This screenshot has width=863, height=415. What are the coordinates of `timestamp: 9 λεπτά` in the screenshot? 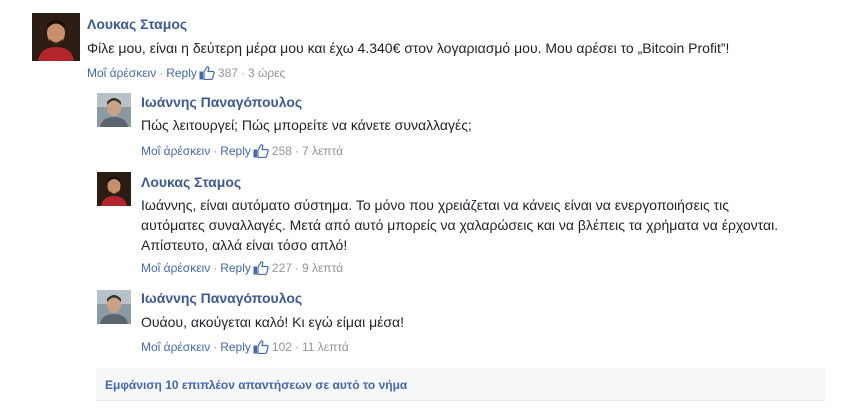 It's located at (322, 268).